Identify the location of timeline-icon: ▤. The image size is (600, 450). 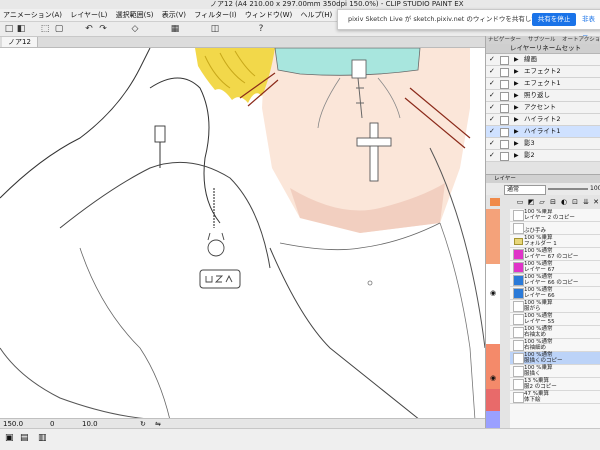
(24, 438).